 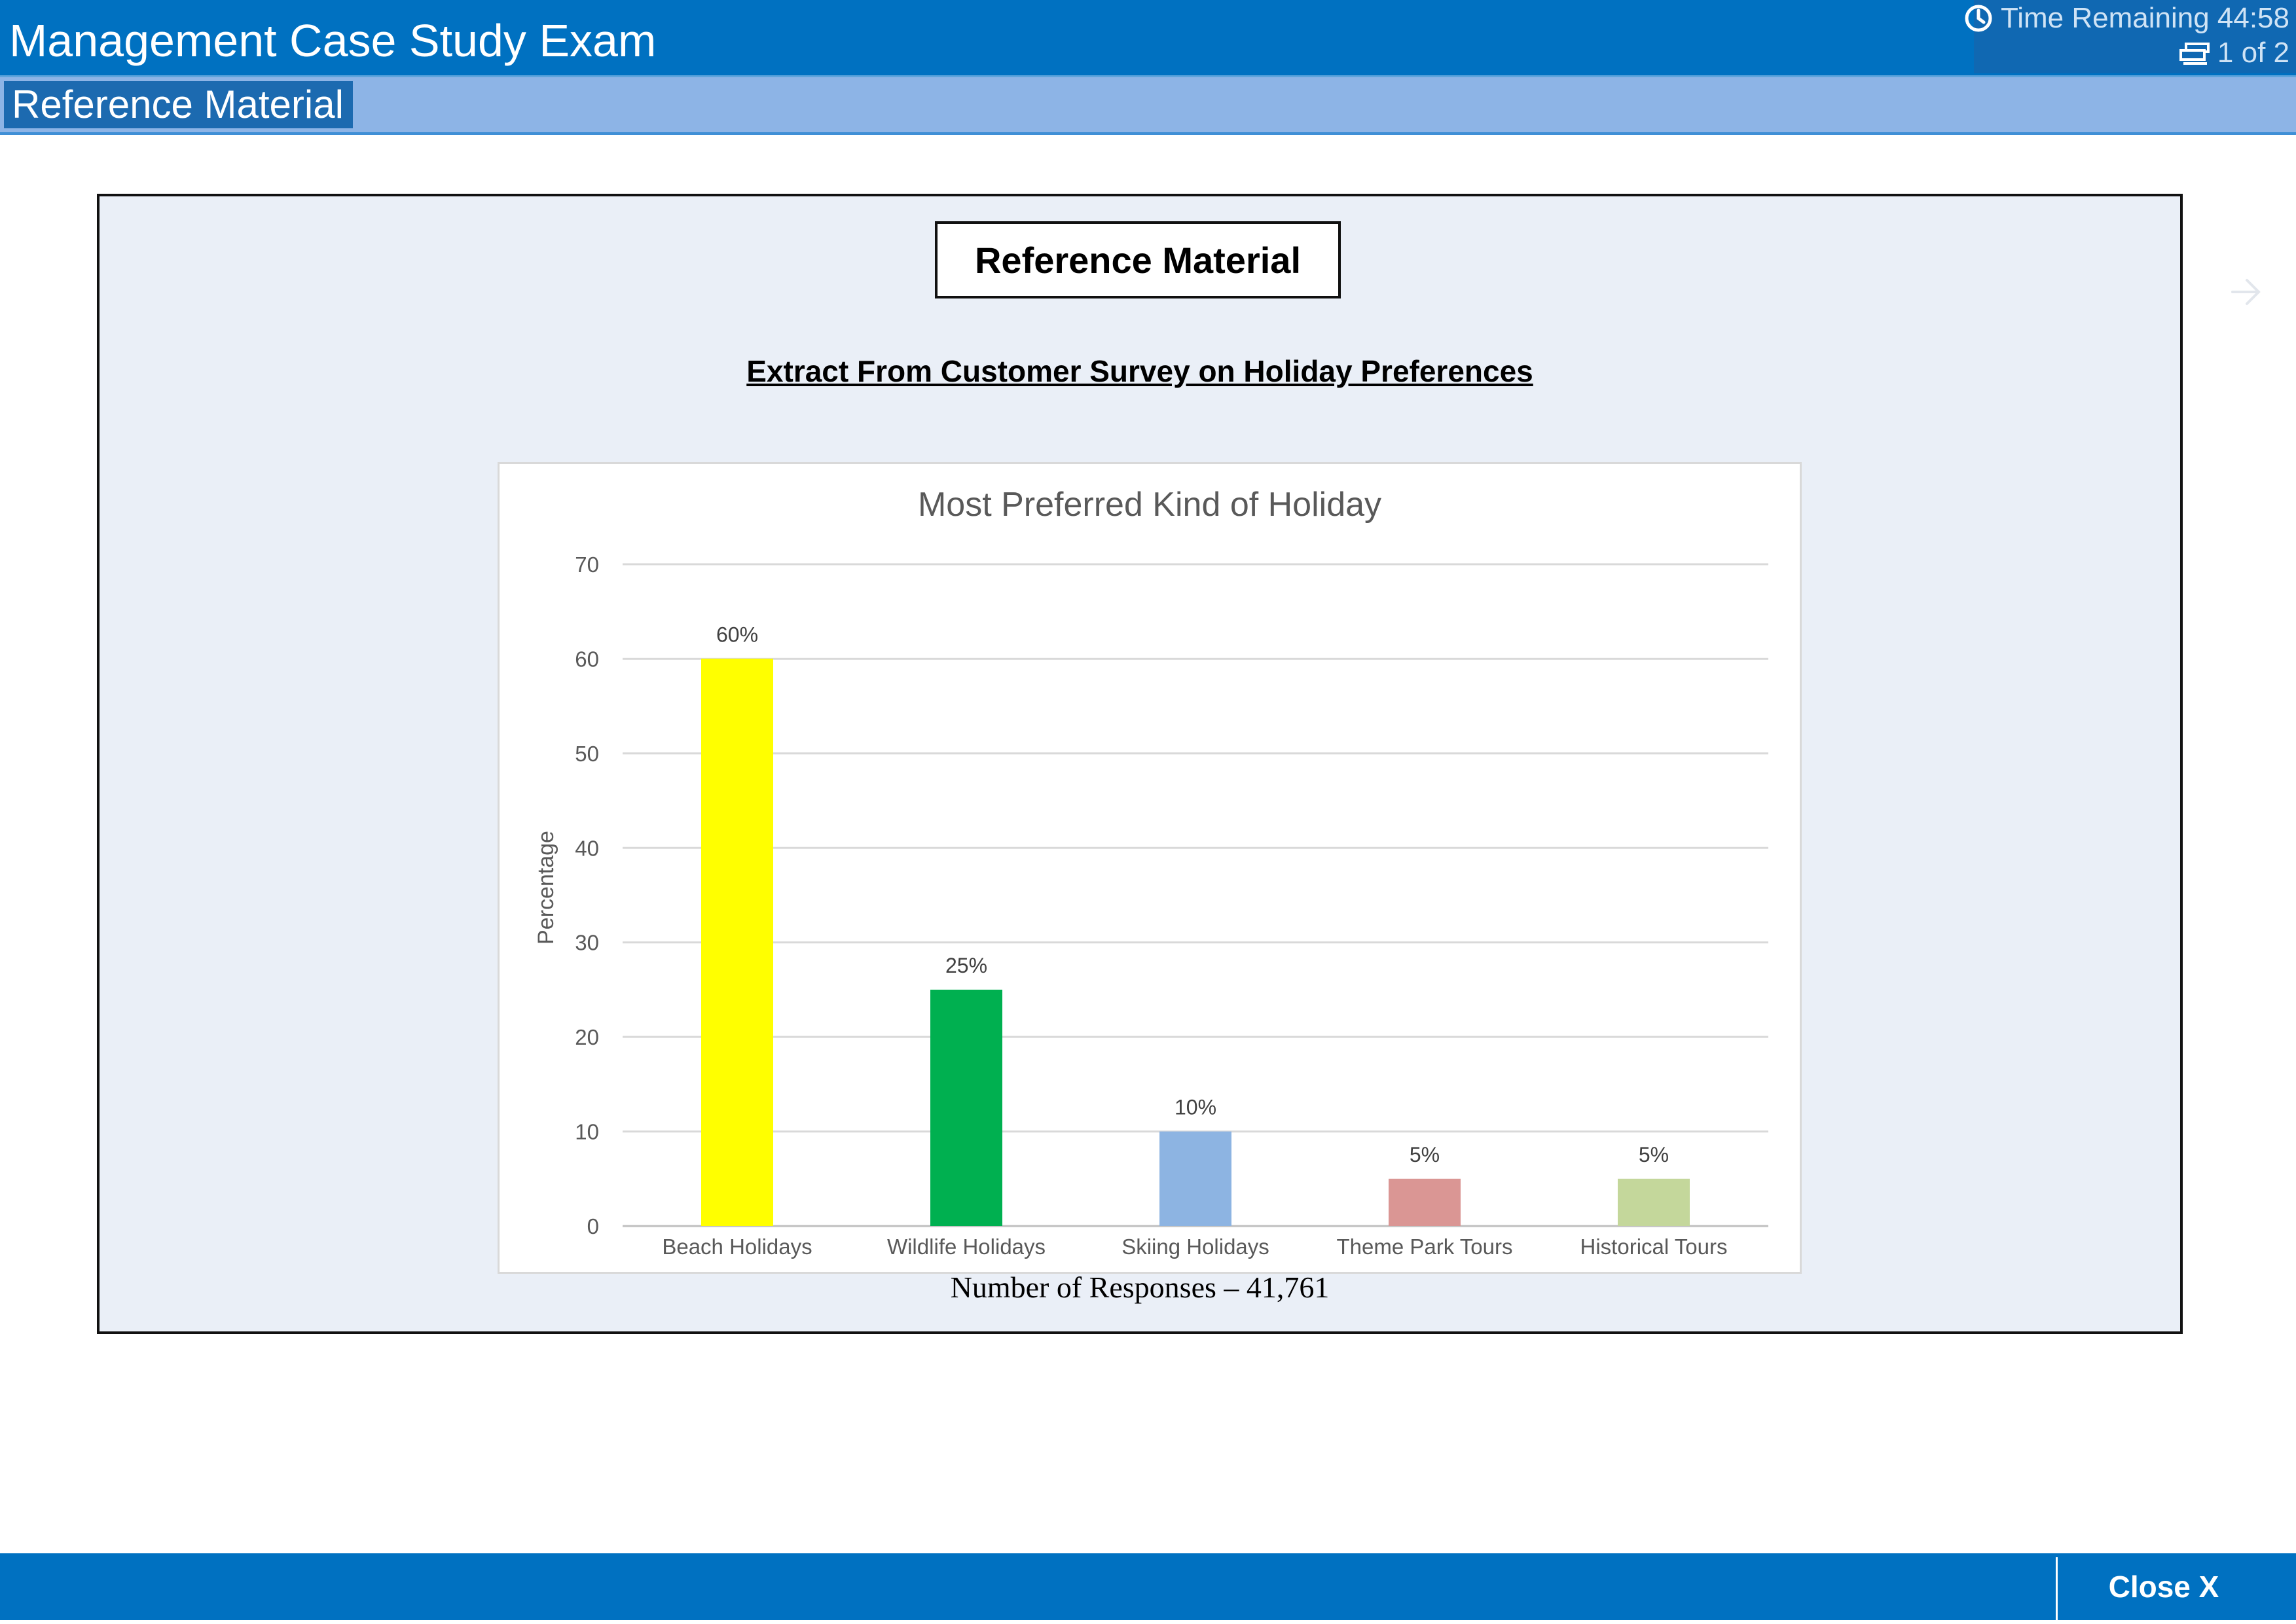 I want to click on y-tick-label: 60, so click(x=587, y=659).